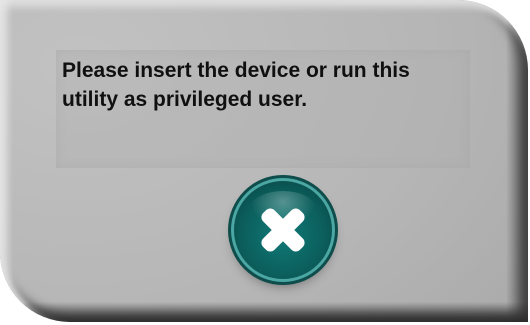  I want to click on close-icon, so click(283, 230).